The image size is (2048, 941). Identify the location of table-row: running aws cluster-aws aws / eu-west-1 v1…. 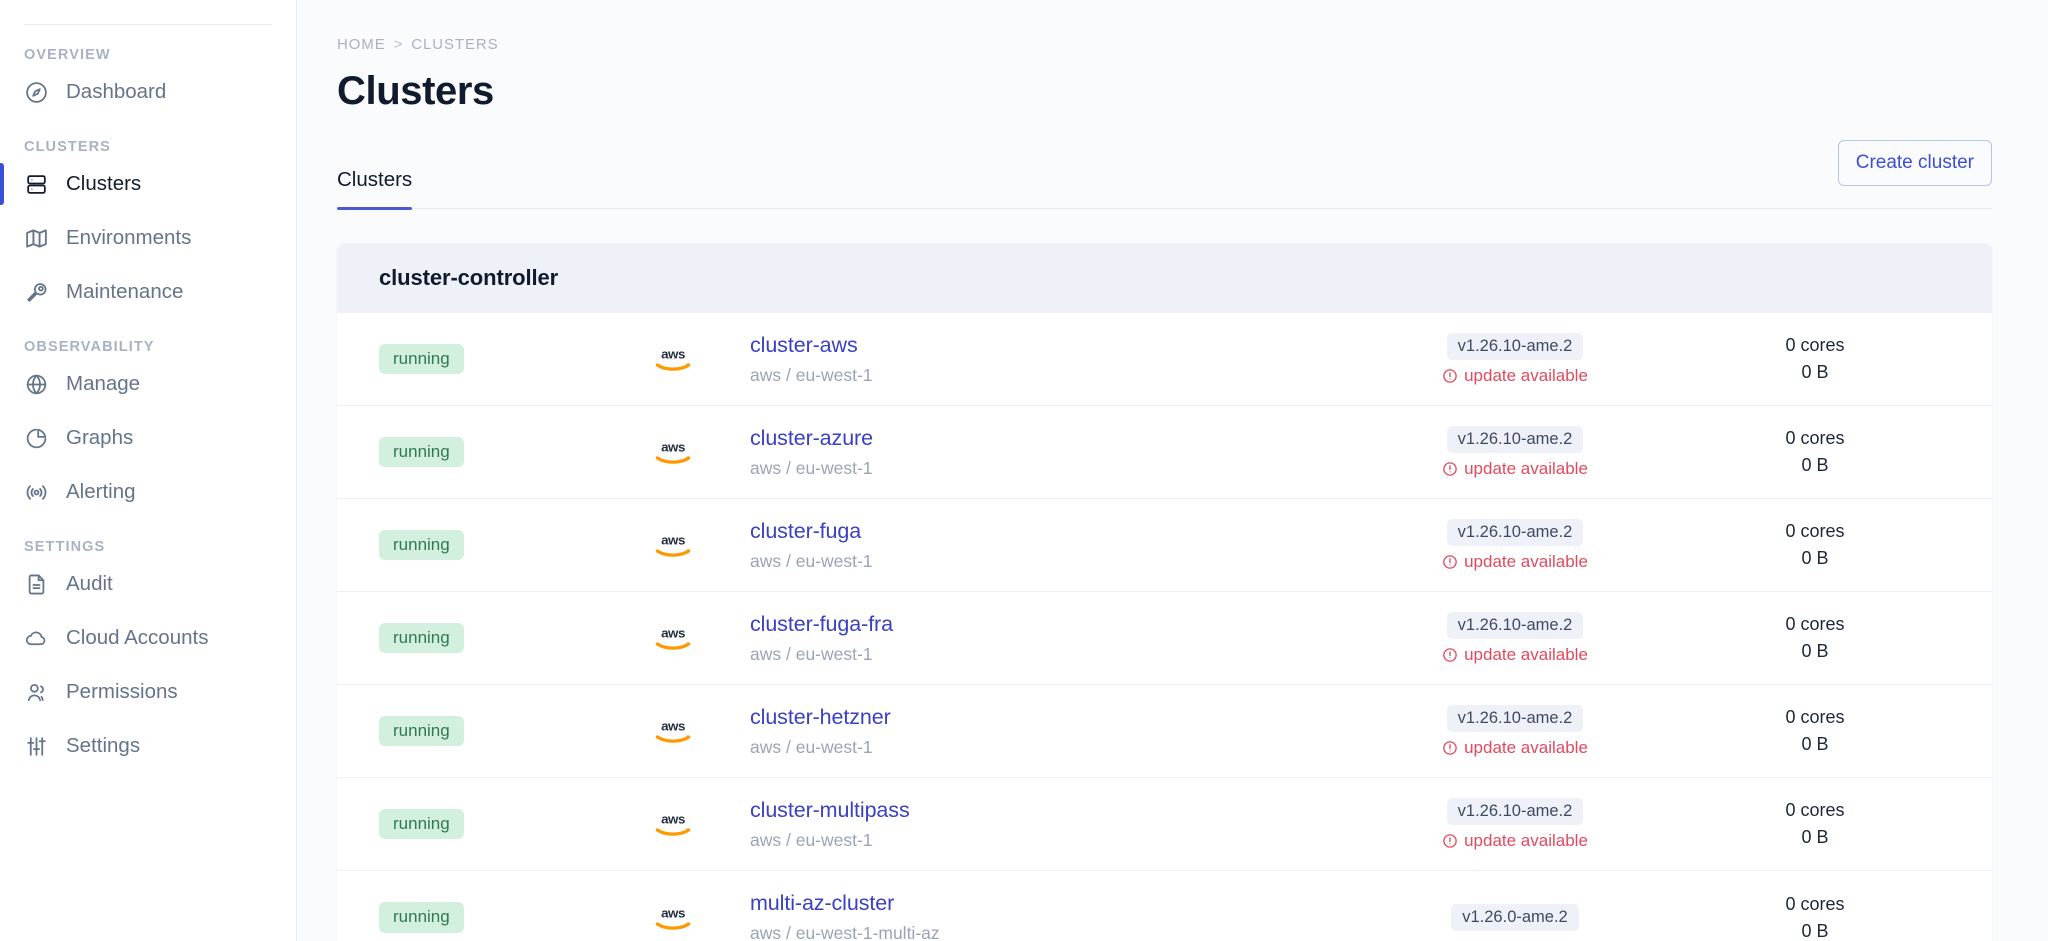
(1164, 359).